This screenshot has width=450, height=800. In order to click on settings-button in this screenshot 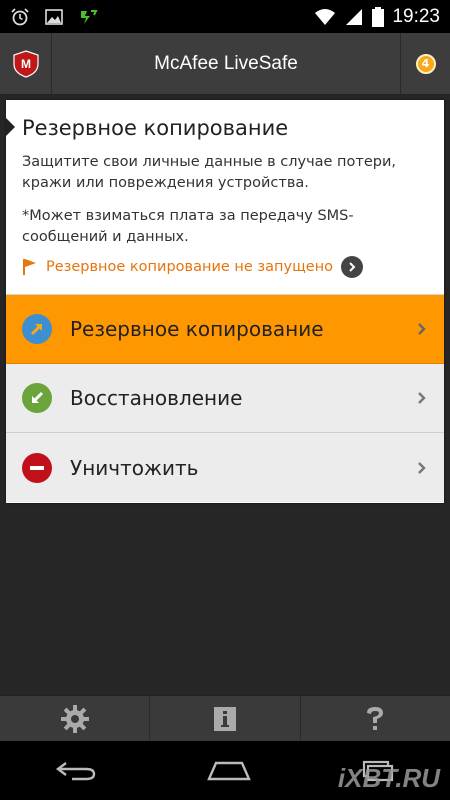, I will do `click(75, 718)`.